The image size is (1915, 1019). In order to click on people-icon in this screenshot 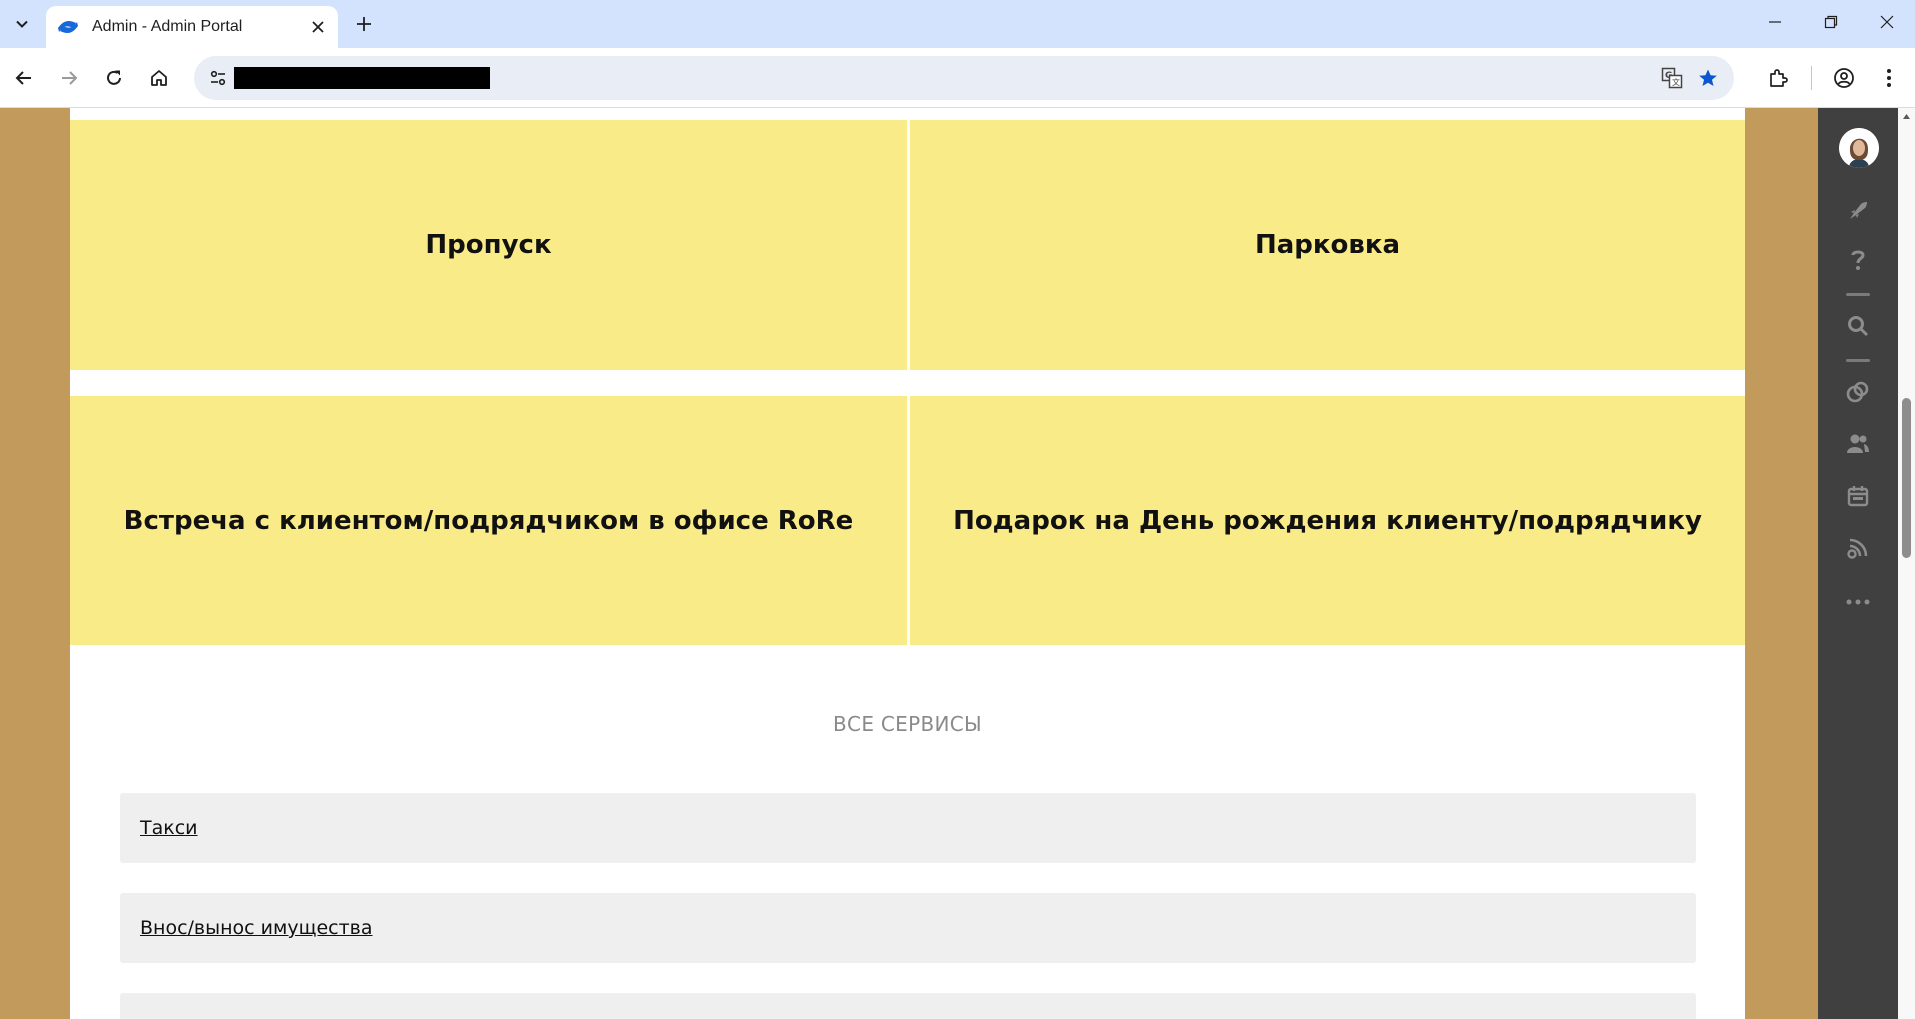, I will do `click(1858, 443)`.